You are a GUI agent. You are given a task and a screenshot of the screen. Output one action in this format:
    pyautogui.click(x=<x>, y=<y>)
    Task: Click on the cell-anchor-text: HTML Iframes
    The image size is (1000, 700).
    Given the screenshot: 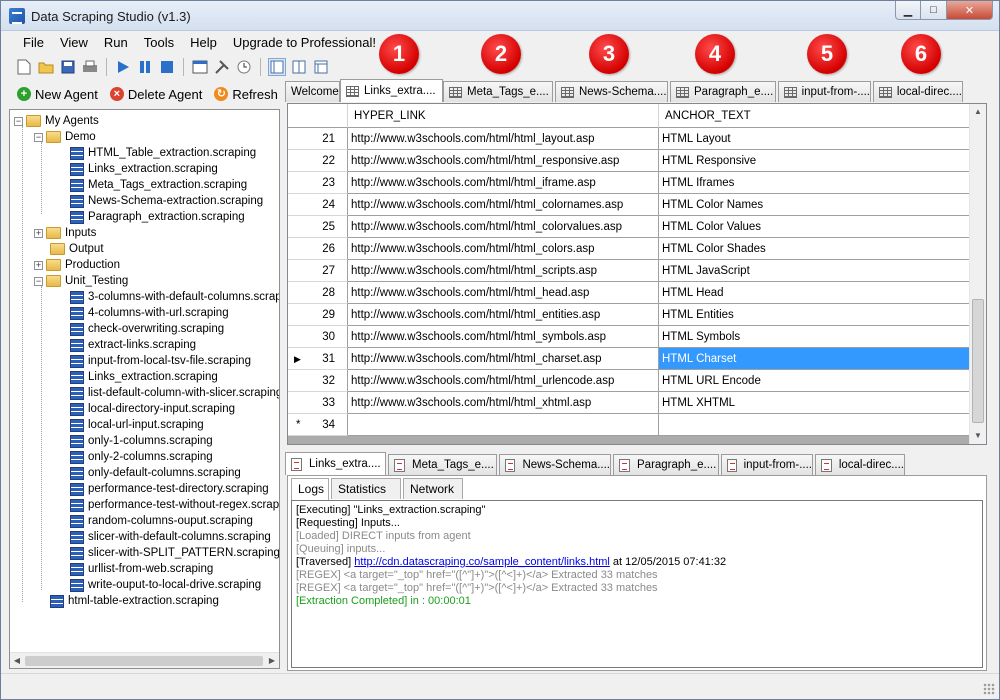 What is the action you would take?
    pyautogui.click(x=815, y=183)
    